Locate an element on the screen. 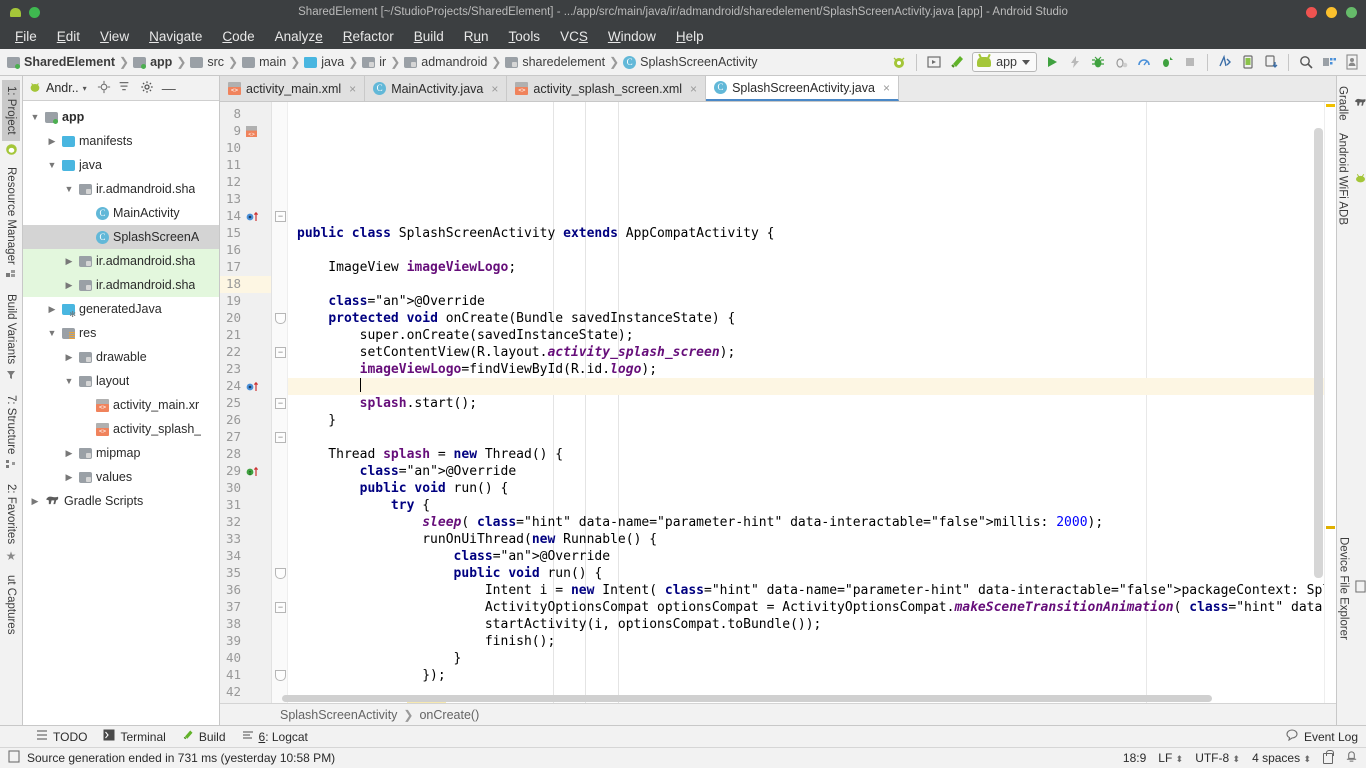 Image resolution: width=1366 pixels, height=768 pixels. code-line-29: public void run() { is located at coordinates (806, 573).